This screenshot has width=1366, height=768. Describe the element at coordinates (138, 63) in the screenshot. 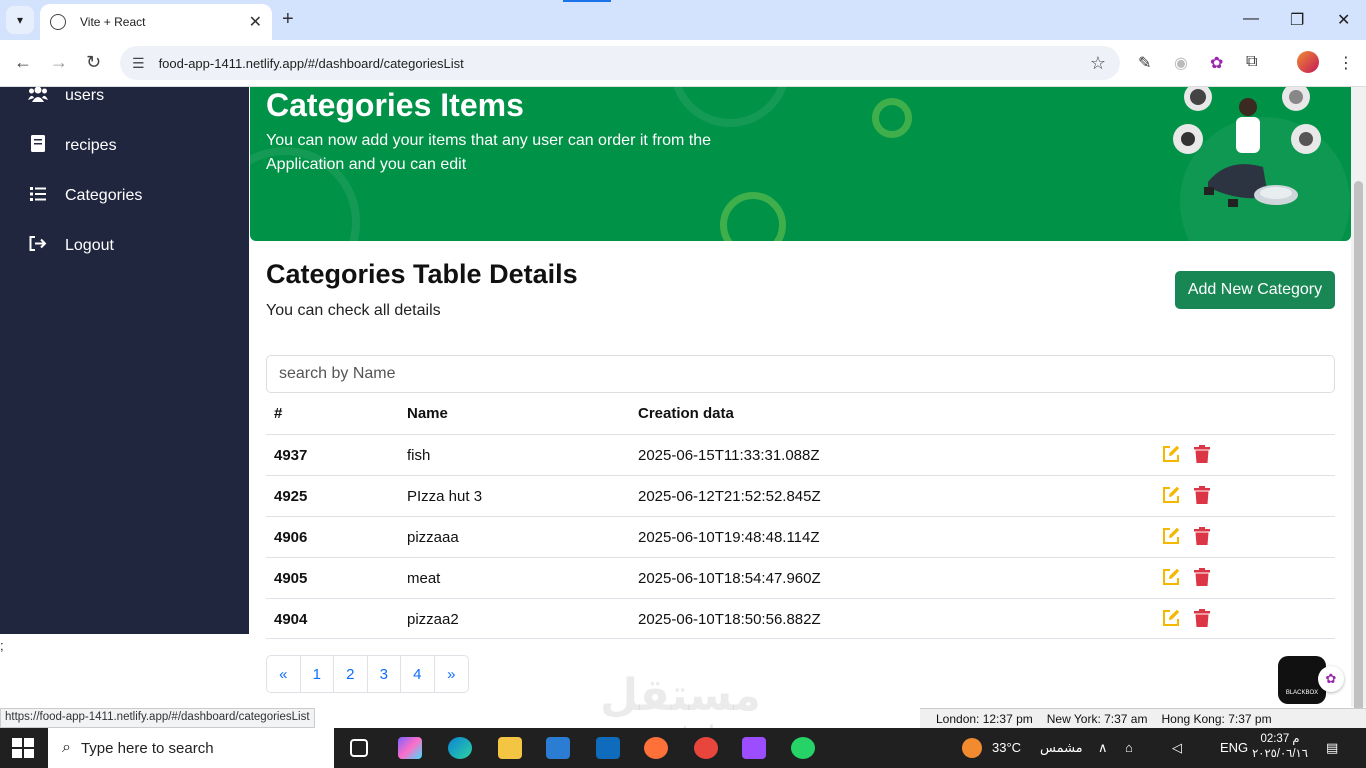

I see `site-info-icon: ☰` at that location.